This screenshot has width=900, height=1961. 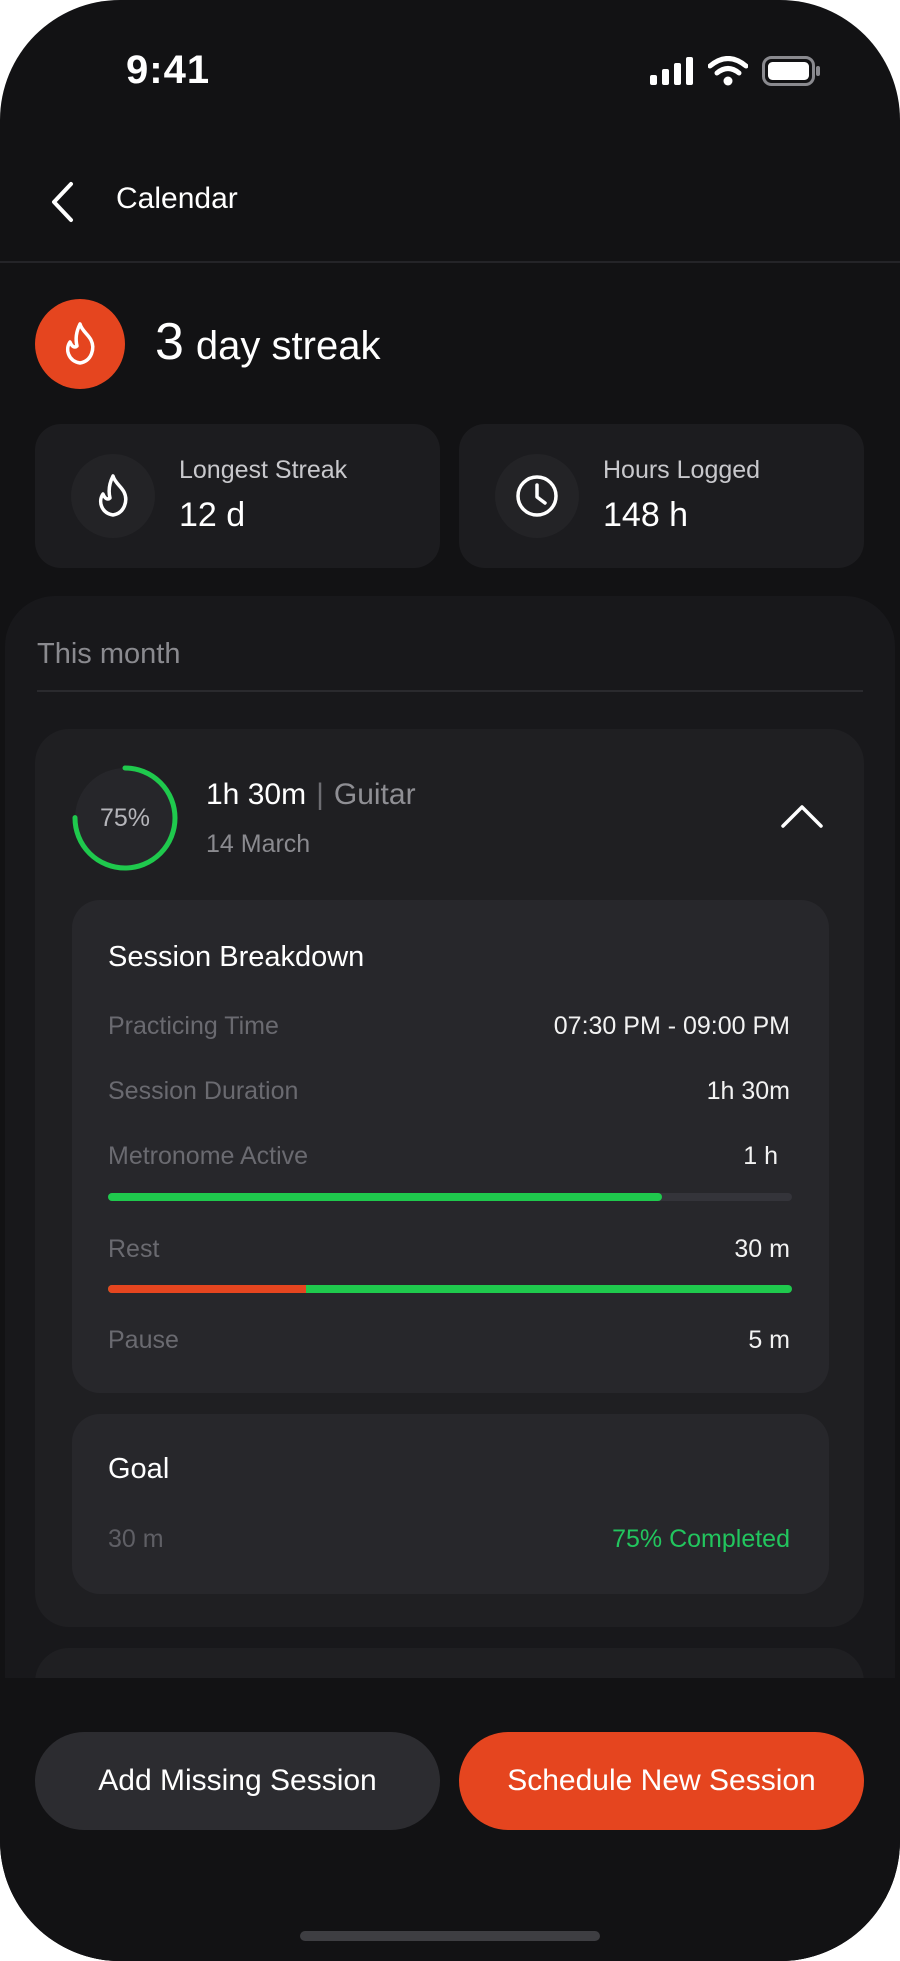 I want to click on practicing-time-value: 07:30 PM - 09:00 PM, so click(x=671, y=1026).